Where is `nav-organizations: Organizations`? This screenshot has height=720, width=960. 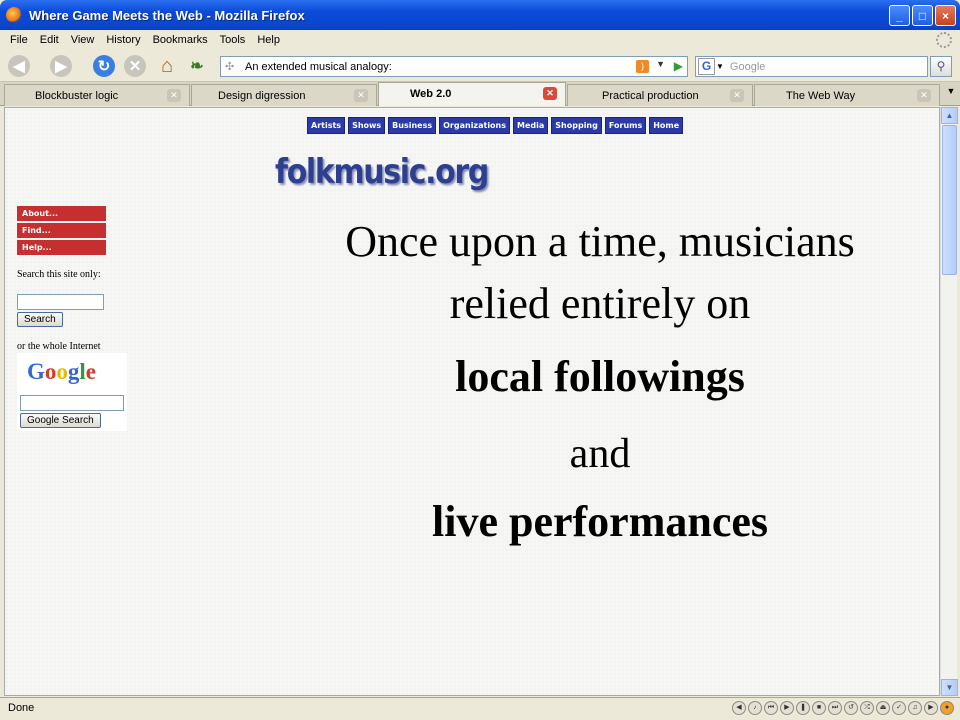 nav-organizations: Organizations is located at coordinates (475, 125).